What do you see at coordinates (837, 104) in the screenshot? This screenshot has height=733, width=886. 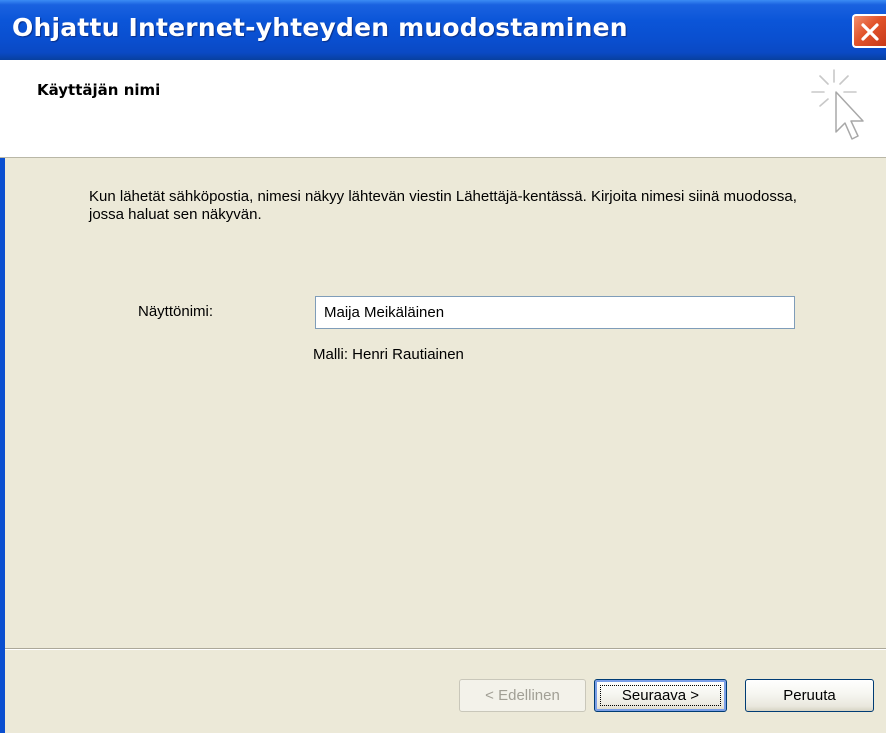 I see `wizard-cursor-icon` at bounding box center [837, 104].